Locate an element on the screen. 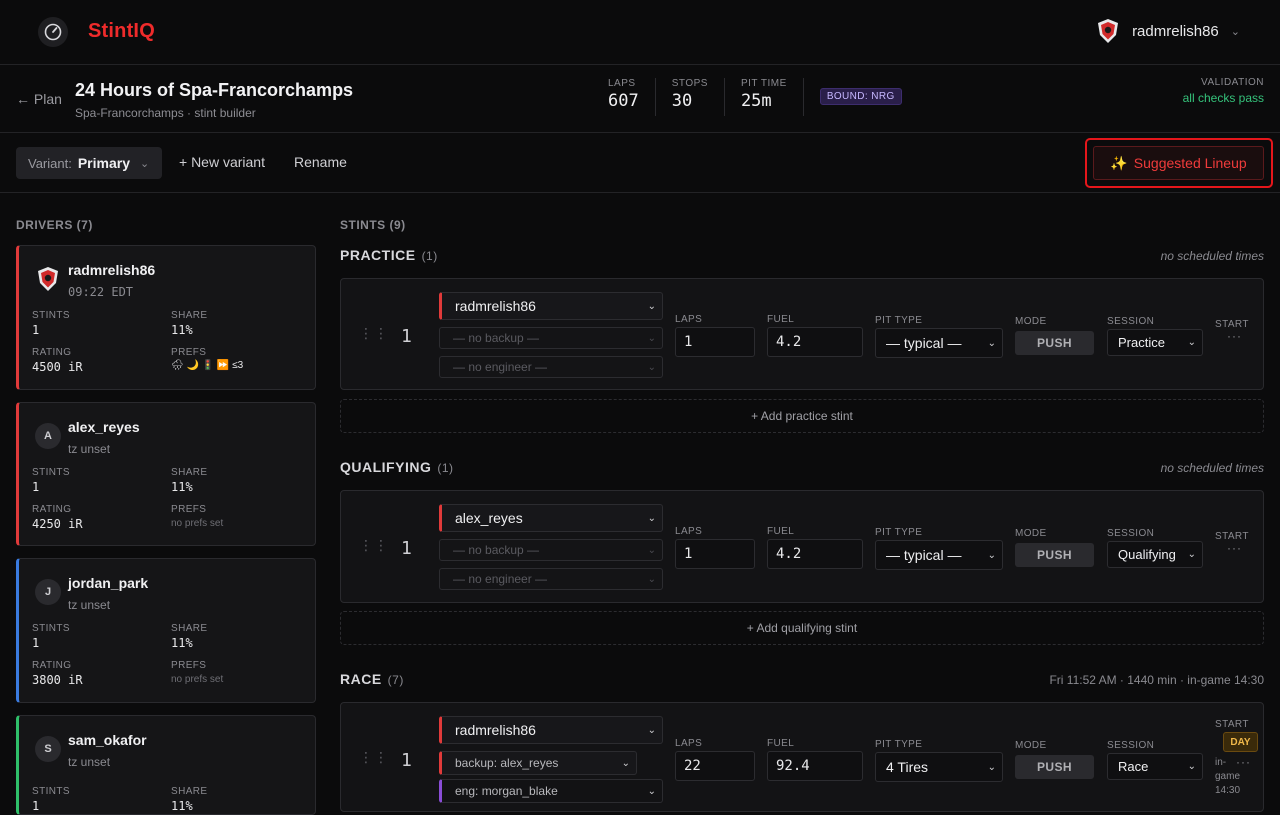  fuel-label: FUEL is located at coordinates (781, 319).